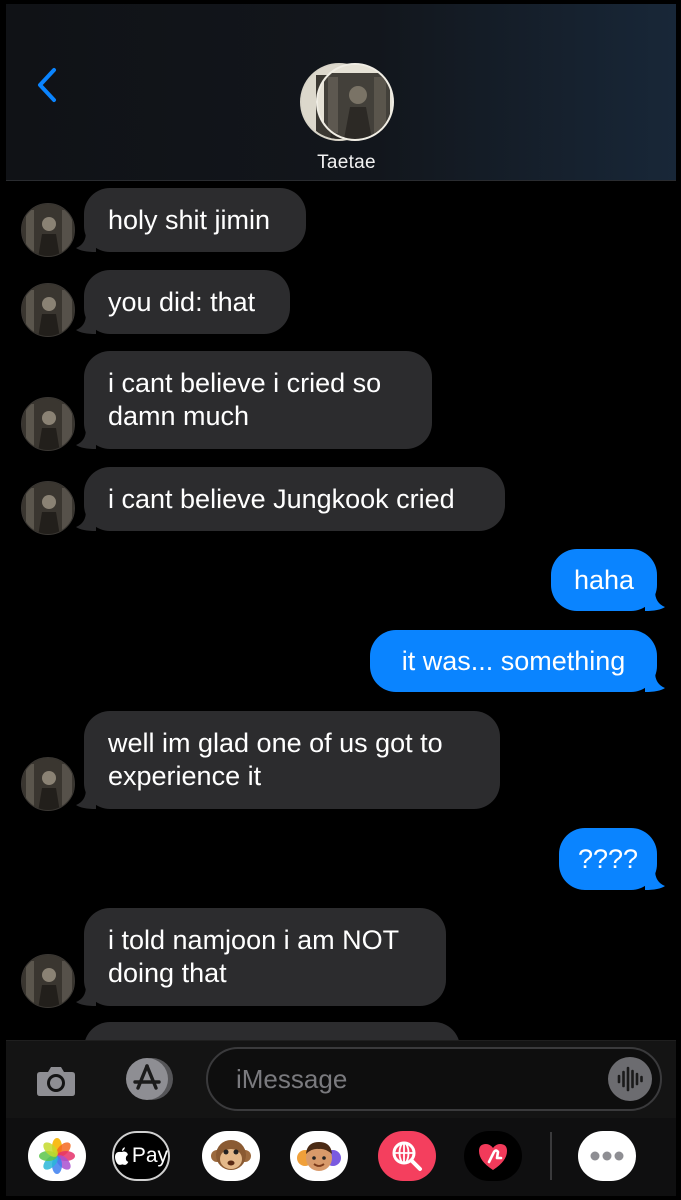 Image resolution: width=681 pixels, height=1200 pixels. I want to click on camera-icon, so click(56, 1081).